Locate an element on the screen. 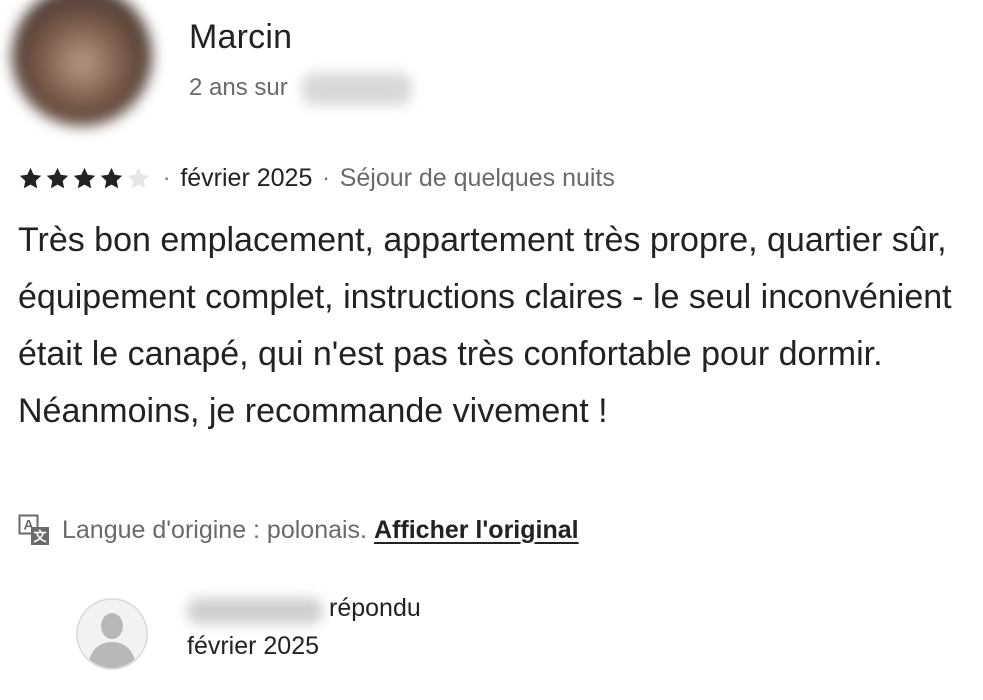  user-placeholder-icon is located at coordinates (112, 634).